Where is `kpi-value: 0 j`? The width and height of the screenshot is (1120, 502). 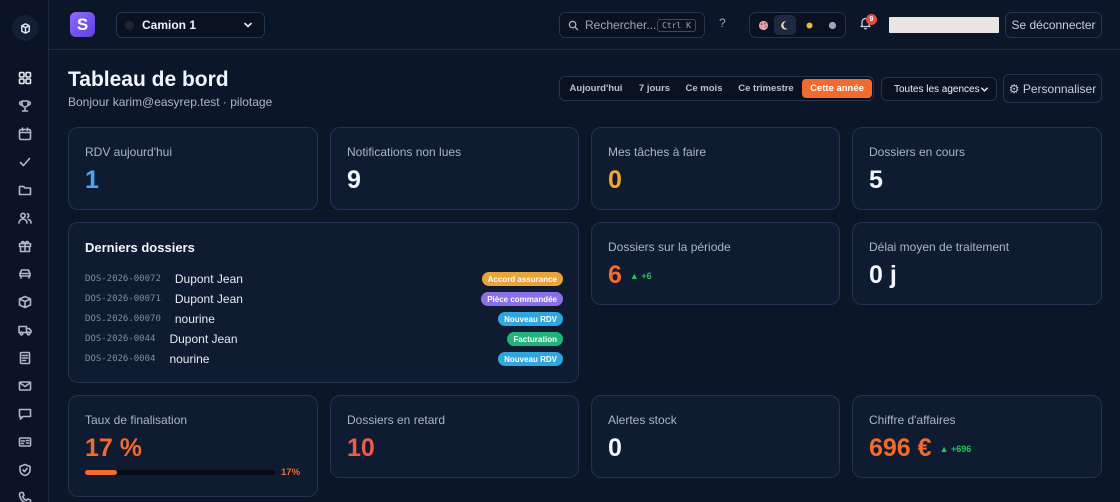
kpi-value: 0 j is located at coordinates (883, 275).